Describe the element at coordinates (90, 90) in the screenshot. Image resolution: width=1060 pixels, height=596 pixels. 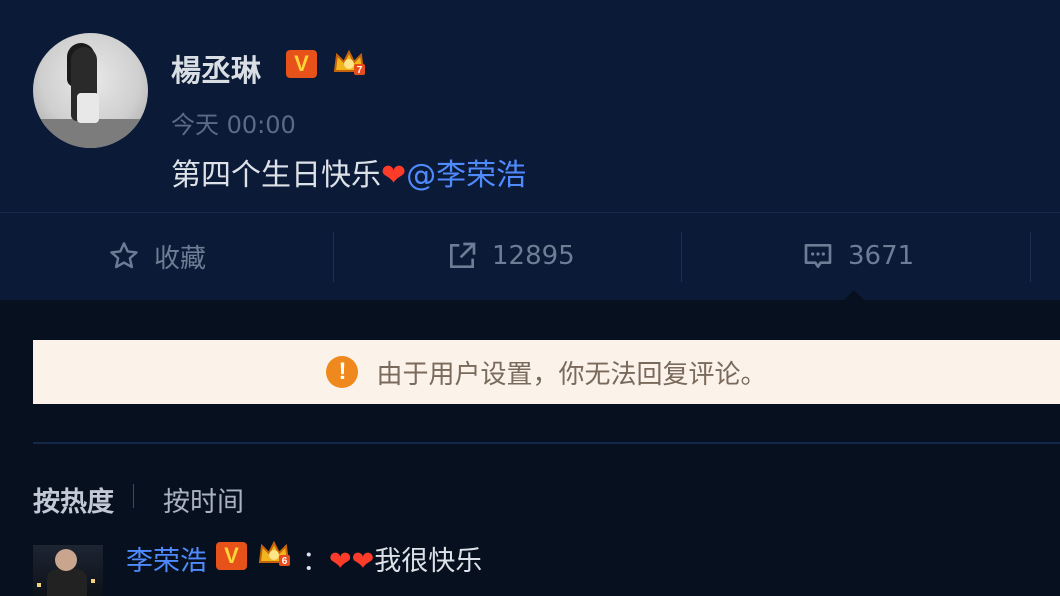
I see `poster-avatar` at that location.